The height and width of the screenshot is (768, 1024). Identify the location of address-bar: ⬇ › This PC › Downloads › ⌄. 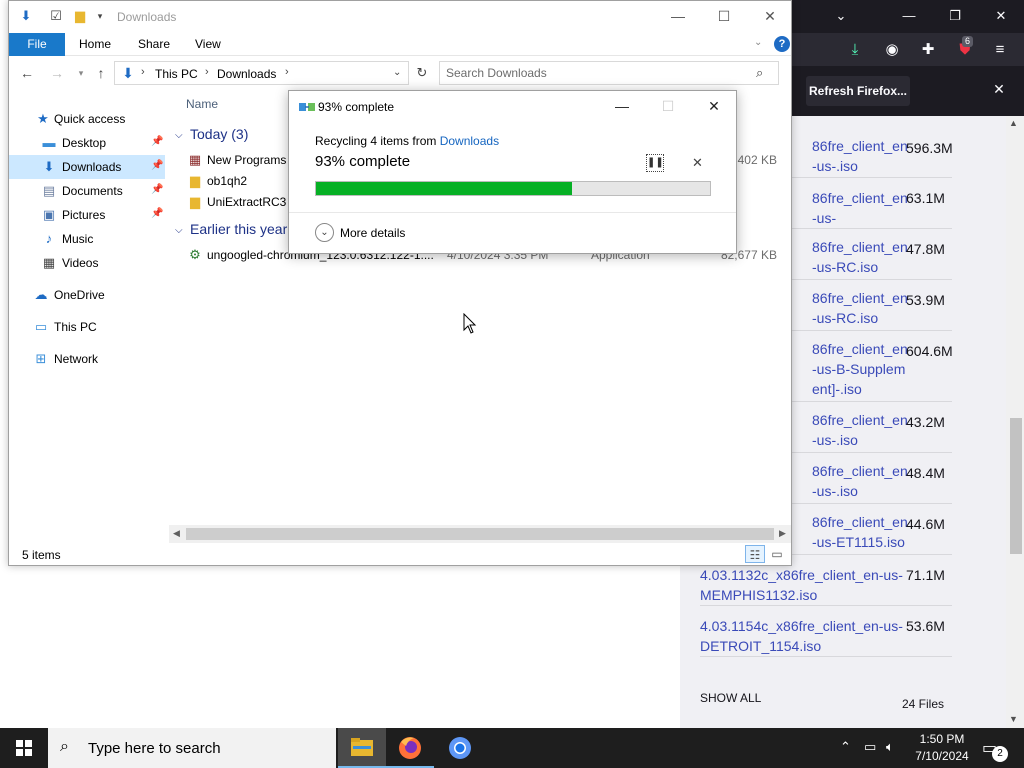
(261, 73).